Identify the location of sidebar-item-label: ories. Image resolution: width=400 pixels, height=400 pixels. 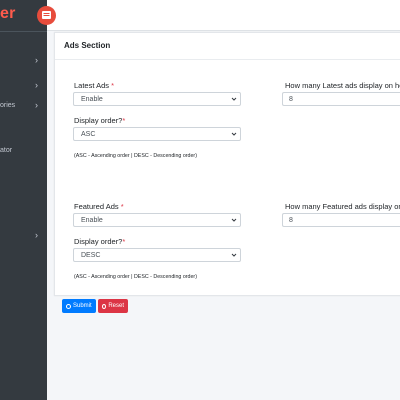
(8, 105).